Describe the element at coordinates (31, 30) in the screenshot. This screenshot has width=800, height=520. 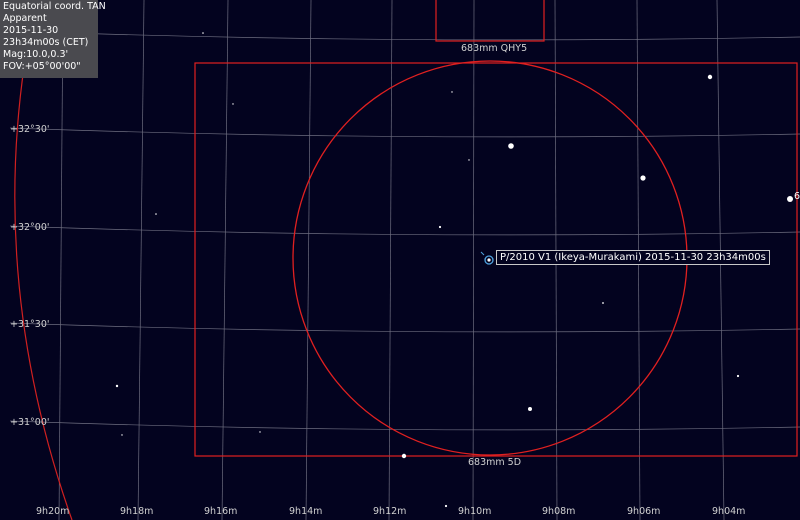
I see `date-text: 2015-11-30` at that location.